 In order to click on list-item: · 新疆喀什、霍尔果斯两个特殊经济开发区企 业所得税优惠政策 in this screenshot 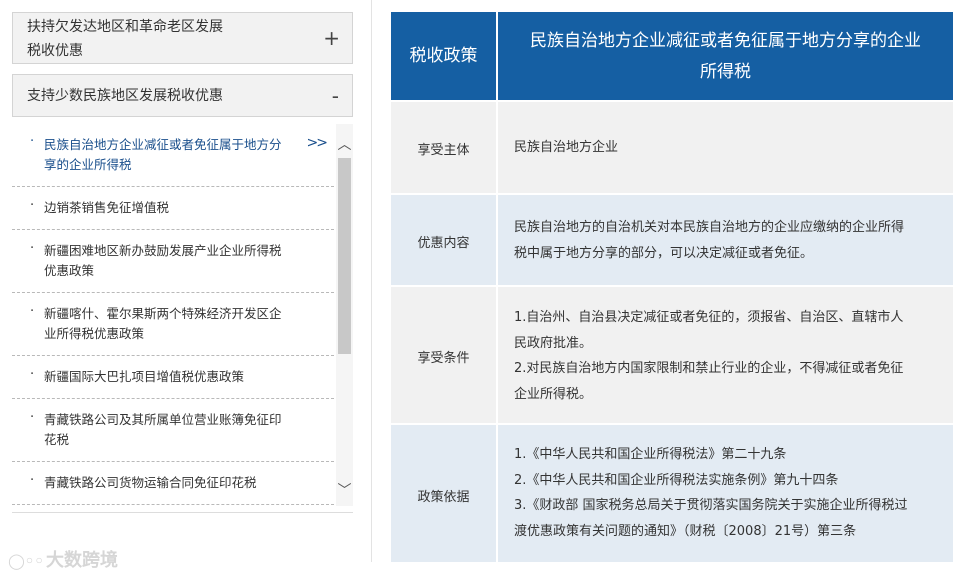, I will do `click(173, 324)`.